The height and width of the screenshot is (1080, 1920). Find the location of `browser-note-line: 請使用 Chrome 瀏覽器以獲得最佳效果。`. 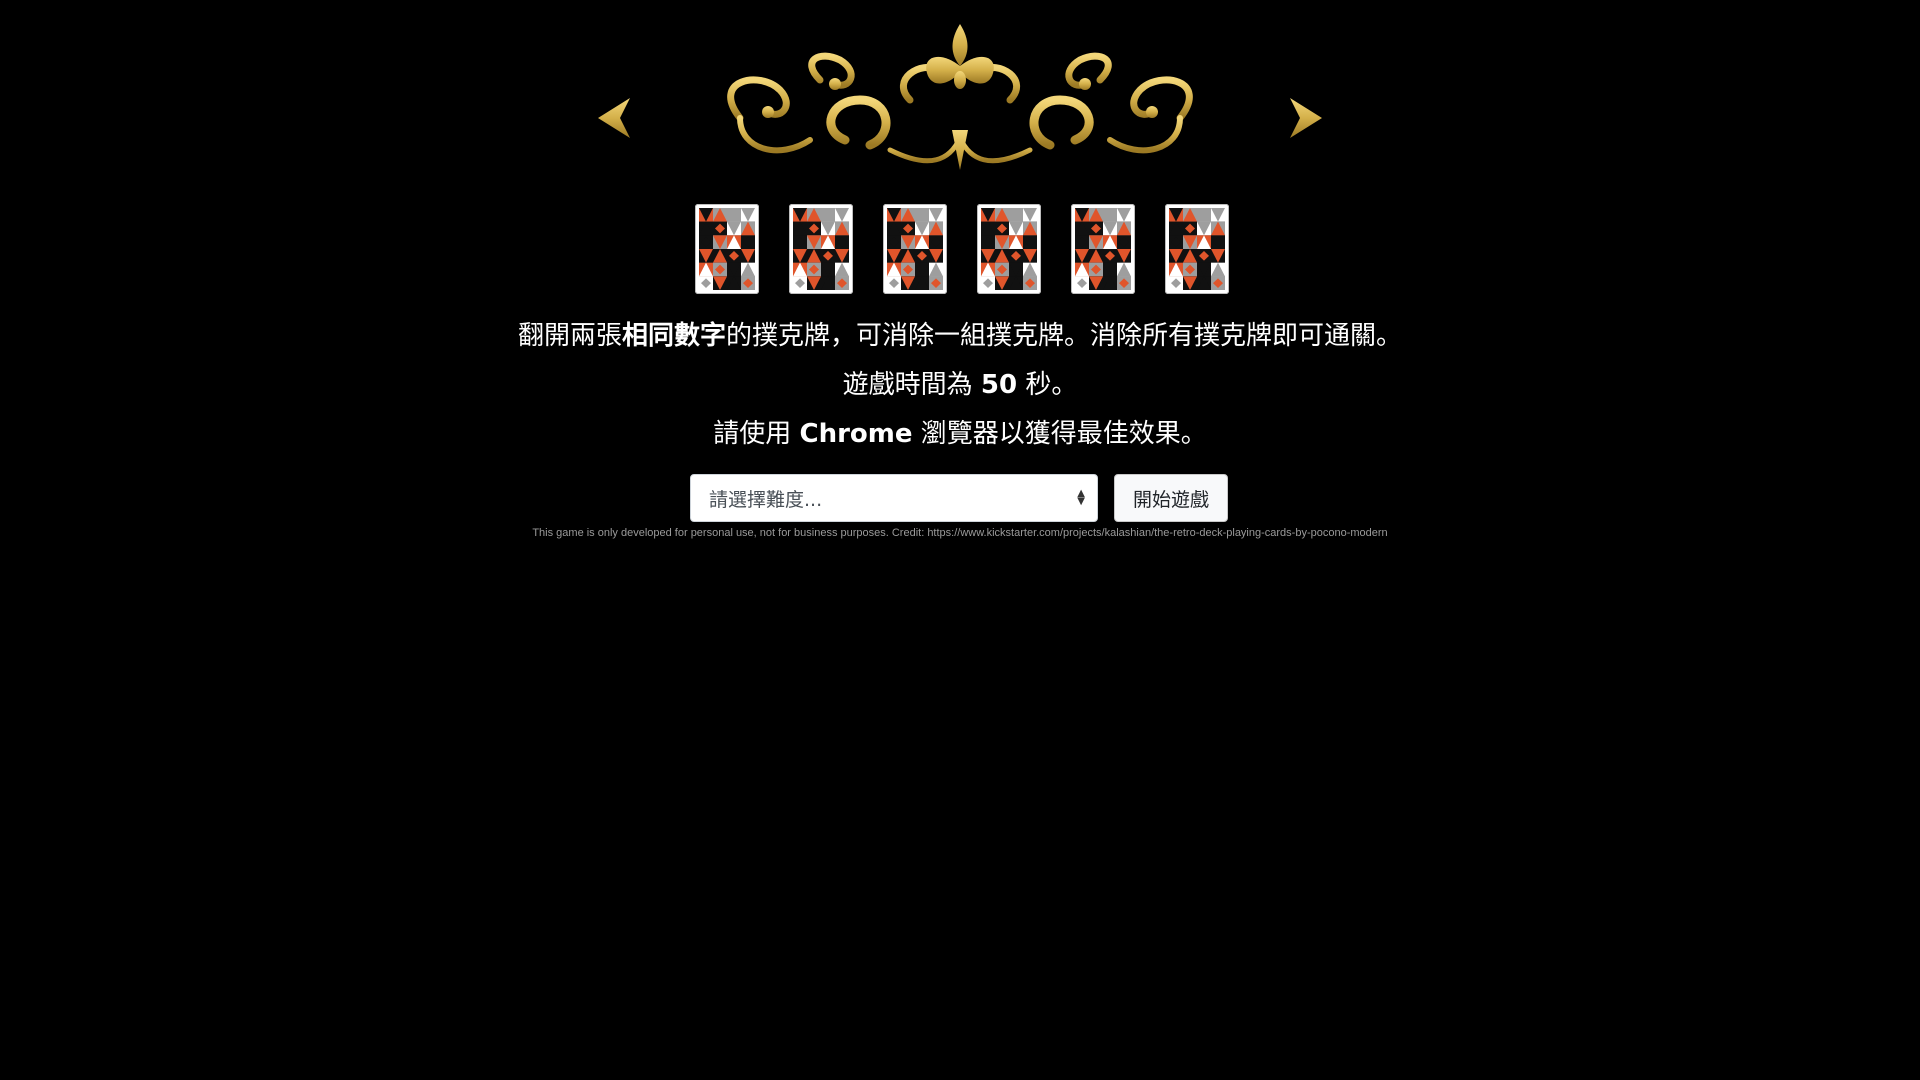

browser-note-line: 請使用 Chrome 瀏覽器以獲得最佳效果。 is located at coordinates (960, 434).